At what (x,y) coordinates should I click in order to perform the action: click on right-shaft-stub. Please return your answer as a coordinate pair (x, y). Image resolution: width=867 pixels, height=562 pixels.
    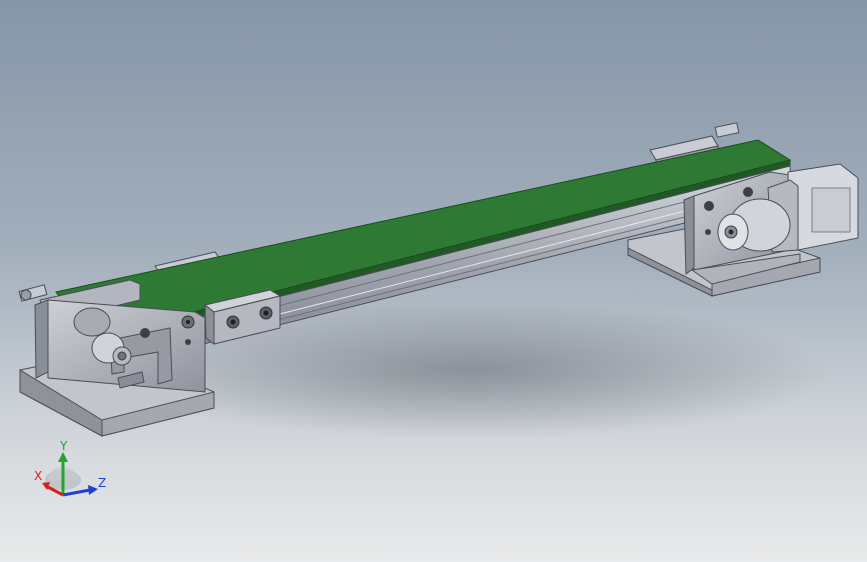
    Looking at the image, I should click on (727, 130).